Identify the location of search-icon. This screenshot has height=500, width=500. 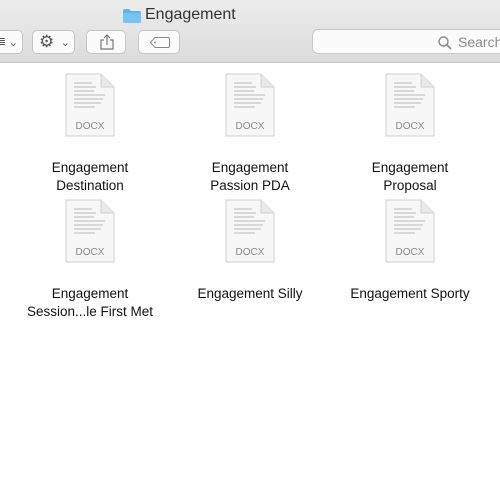
(445, 43).